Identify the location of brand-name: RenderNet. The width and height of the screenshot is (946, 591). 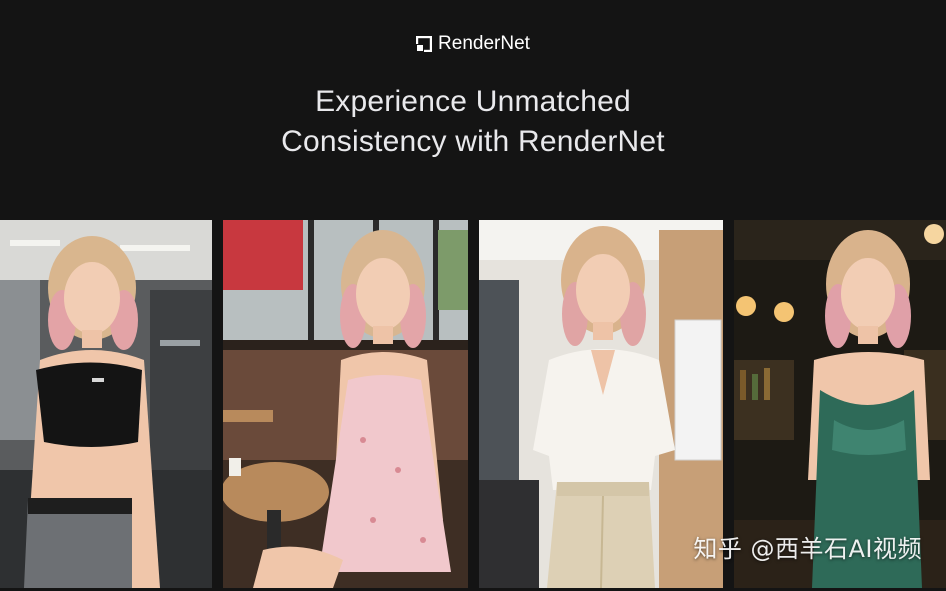
(484, 43).